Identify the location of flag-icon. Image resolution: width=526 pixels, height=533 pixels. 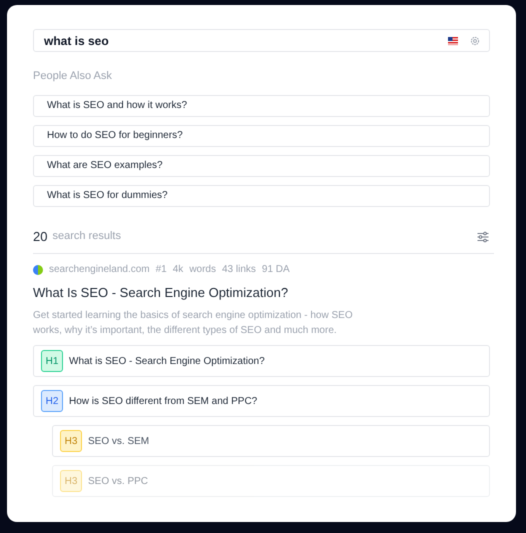
(453, 40).